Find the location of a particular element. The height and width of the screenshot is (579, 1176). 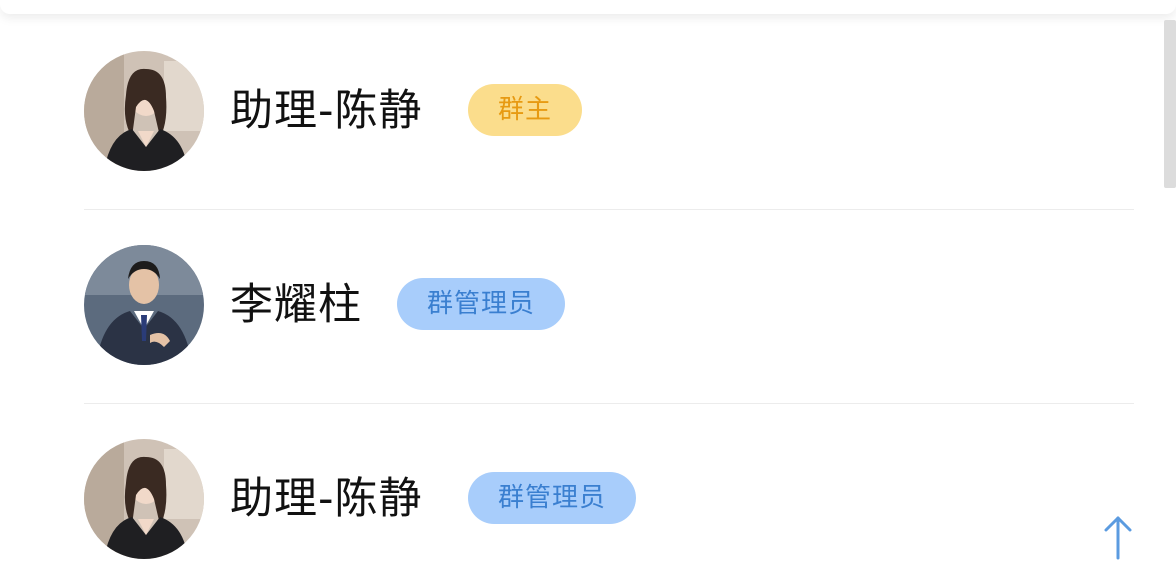

back-to-top-button is located at coordinates (1118, 537).